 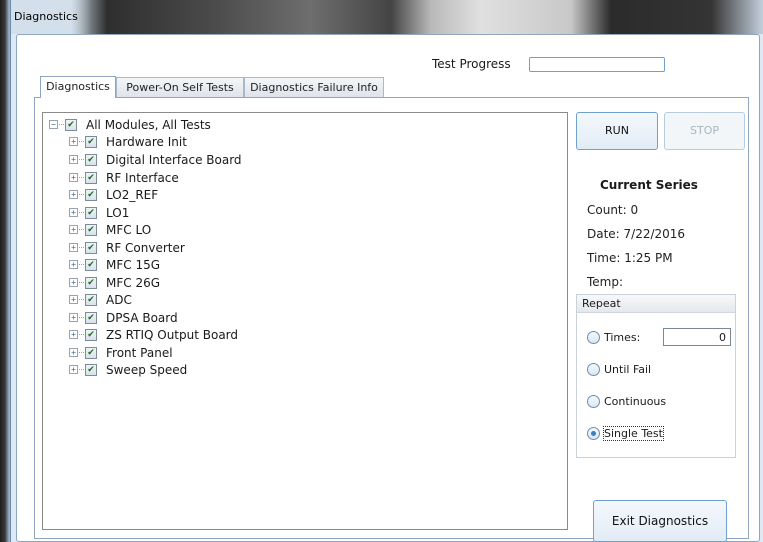 I want to click on test-progress-bar, so click(x=597, y=64).